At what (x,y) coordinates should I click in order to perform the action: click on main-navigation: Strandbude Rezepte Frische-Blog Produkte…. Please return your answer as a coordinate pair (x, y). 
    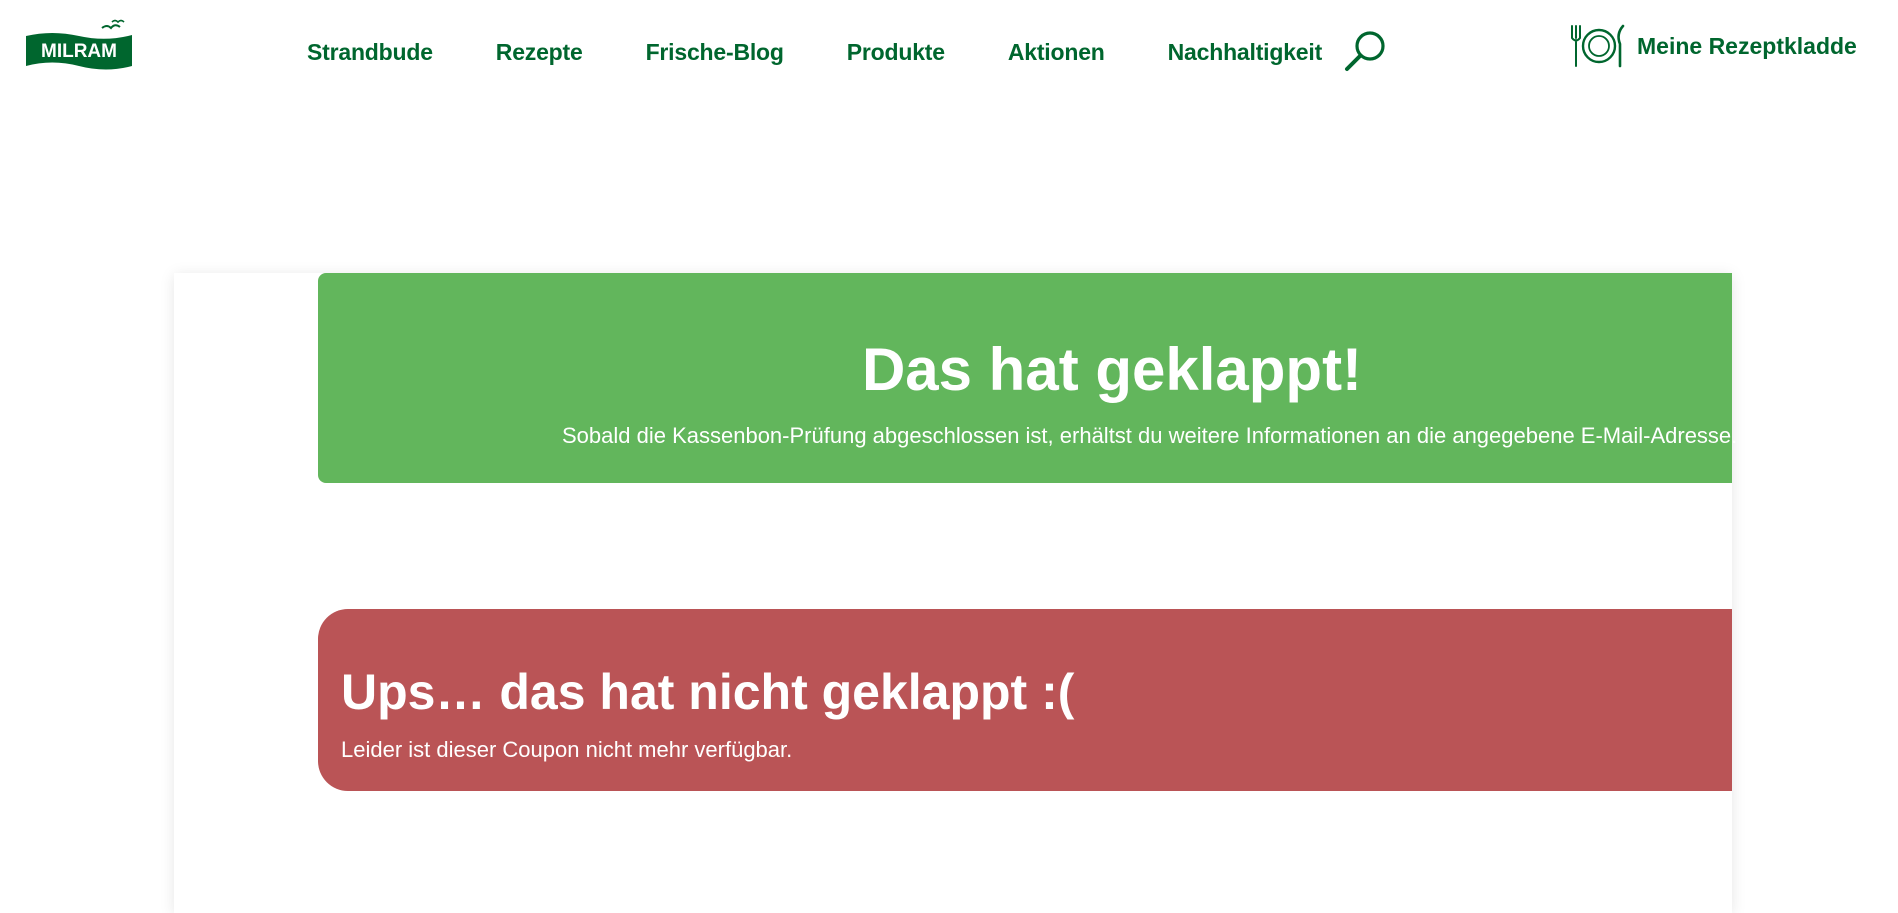
    Looking at the image, I should click on (814, 52).